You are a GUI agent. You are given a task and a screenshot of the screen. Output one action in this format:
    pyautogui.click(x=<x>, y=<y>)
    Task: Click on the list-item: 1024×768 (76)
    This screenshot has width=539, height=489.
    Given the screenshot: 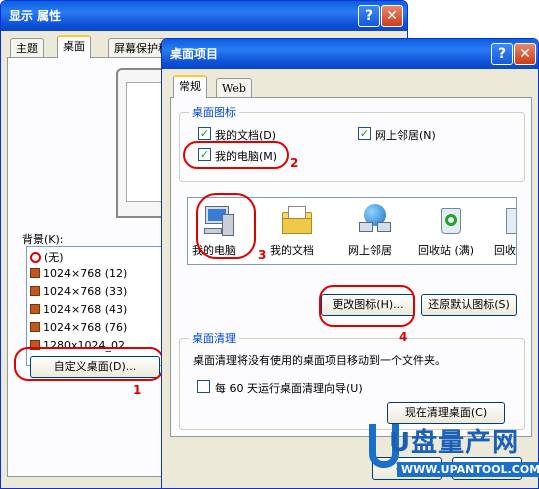 What is the action you would take?
    pyautogui.click(x=78, y=327)
    